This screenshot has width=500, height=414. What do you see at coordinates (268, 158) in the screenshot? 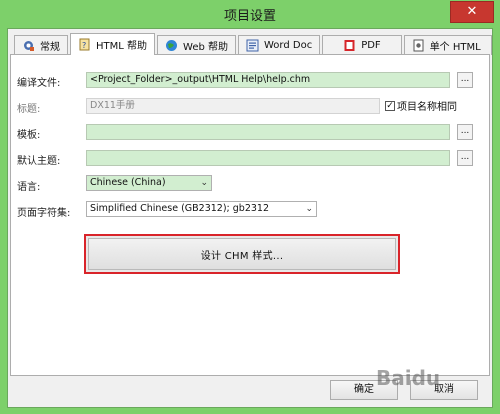
I see `default-topic-field` at bounding box center [268, 158].